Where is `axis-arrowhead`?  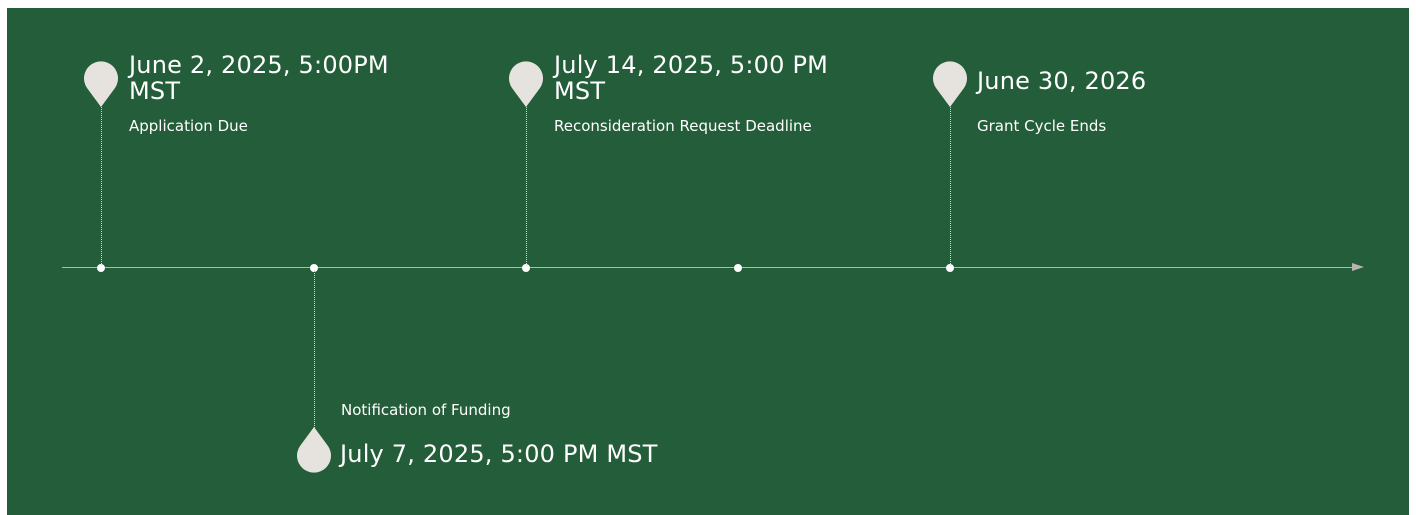
axis-arrowhead is located at coordinates (1358, 267).